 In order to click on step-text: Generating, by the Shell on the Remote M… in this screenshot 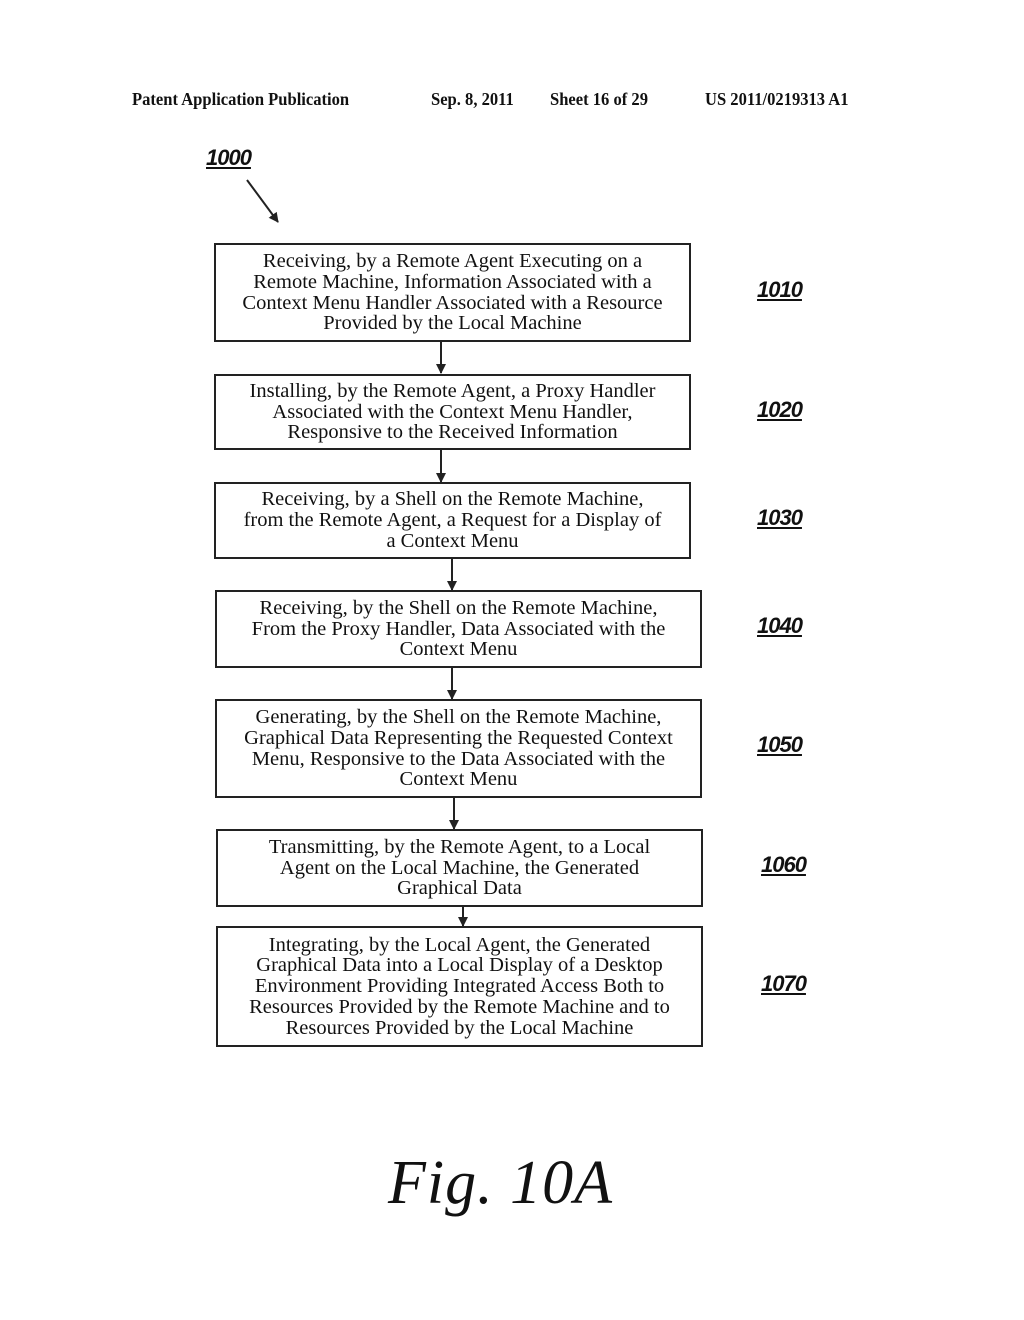, I will do `click(458, 748)`.